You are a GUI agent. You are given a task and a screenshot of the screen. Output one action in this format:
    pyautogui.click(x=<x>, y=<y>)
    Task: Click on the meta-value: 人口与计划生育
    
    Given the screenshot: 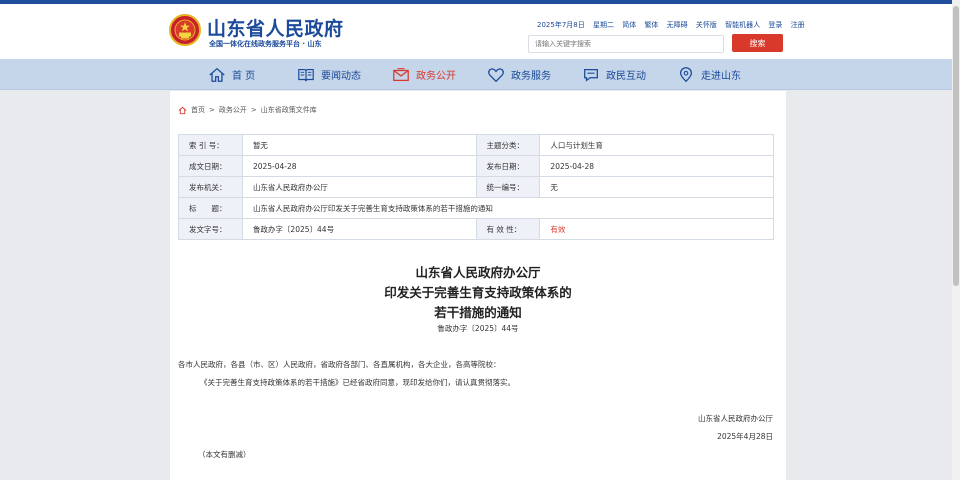 What is the action you would take?
    pyautogui.click(x=656, y=145)
    